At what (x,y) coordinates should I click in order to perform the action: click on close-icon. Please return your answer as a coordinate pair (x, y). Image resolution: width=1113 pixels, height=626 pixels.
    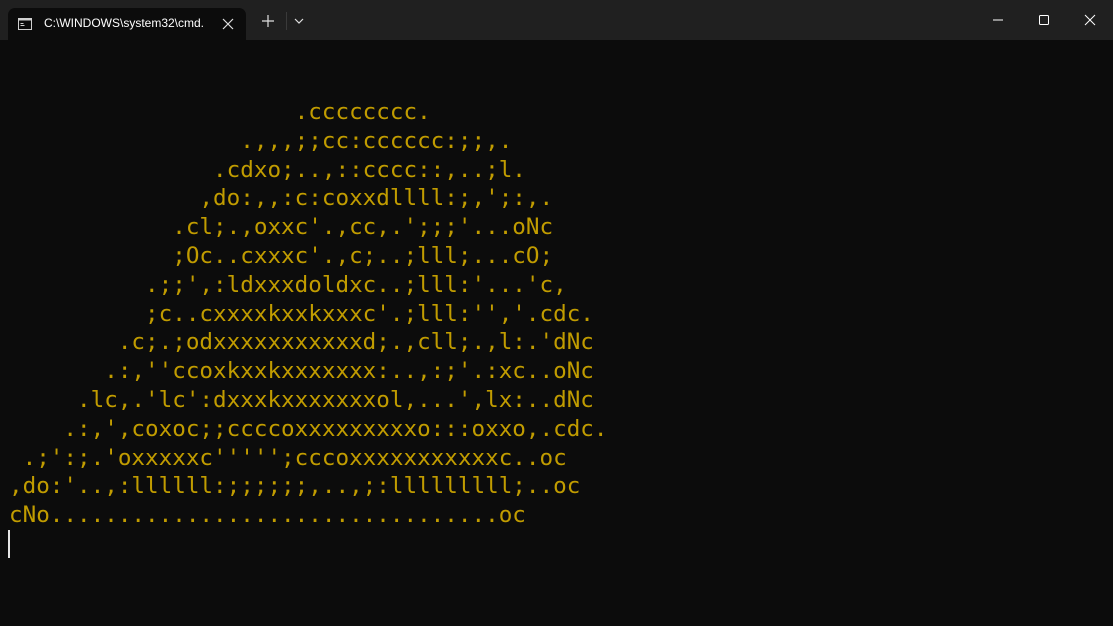
    Looking at the image, I should click on (1090, 20).